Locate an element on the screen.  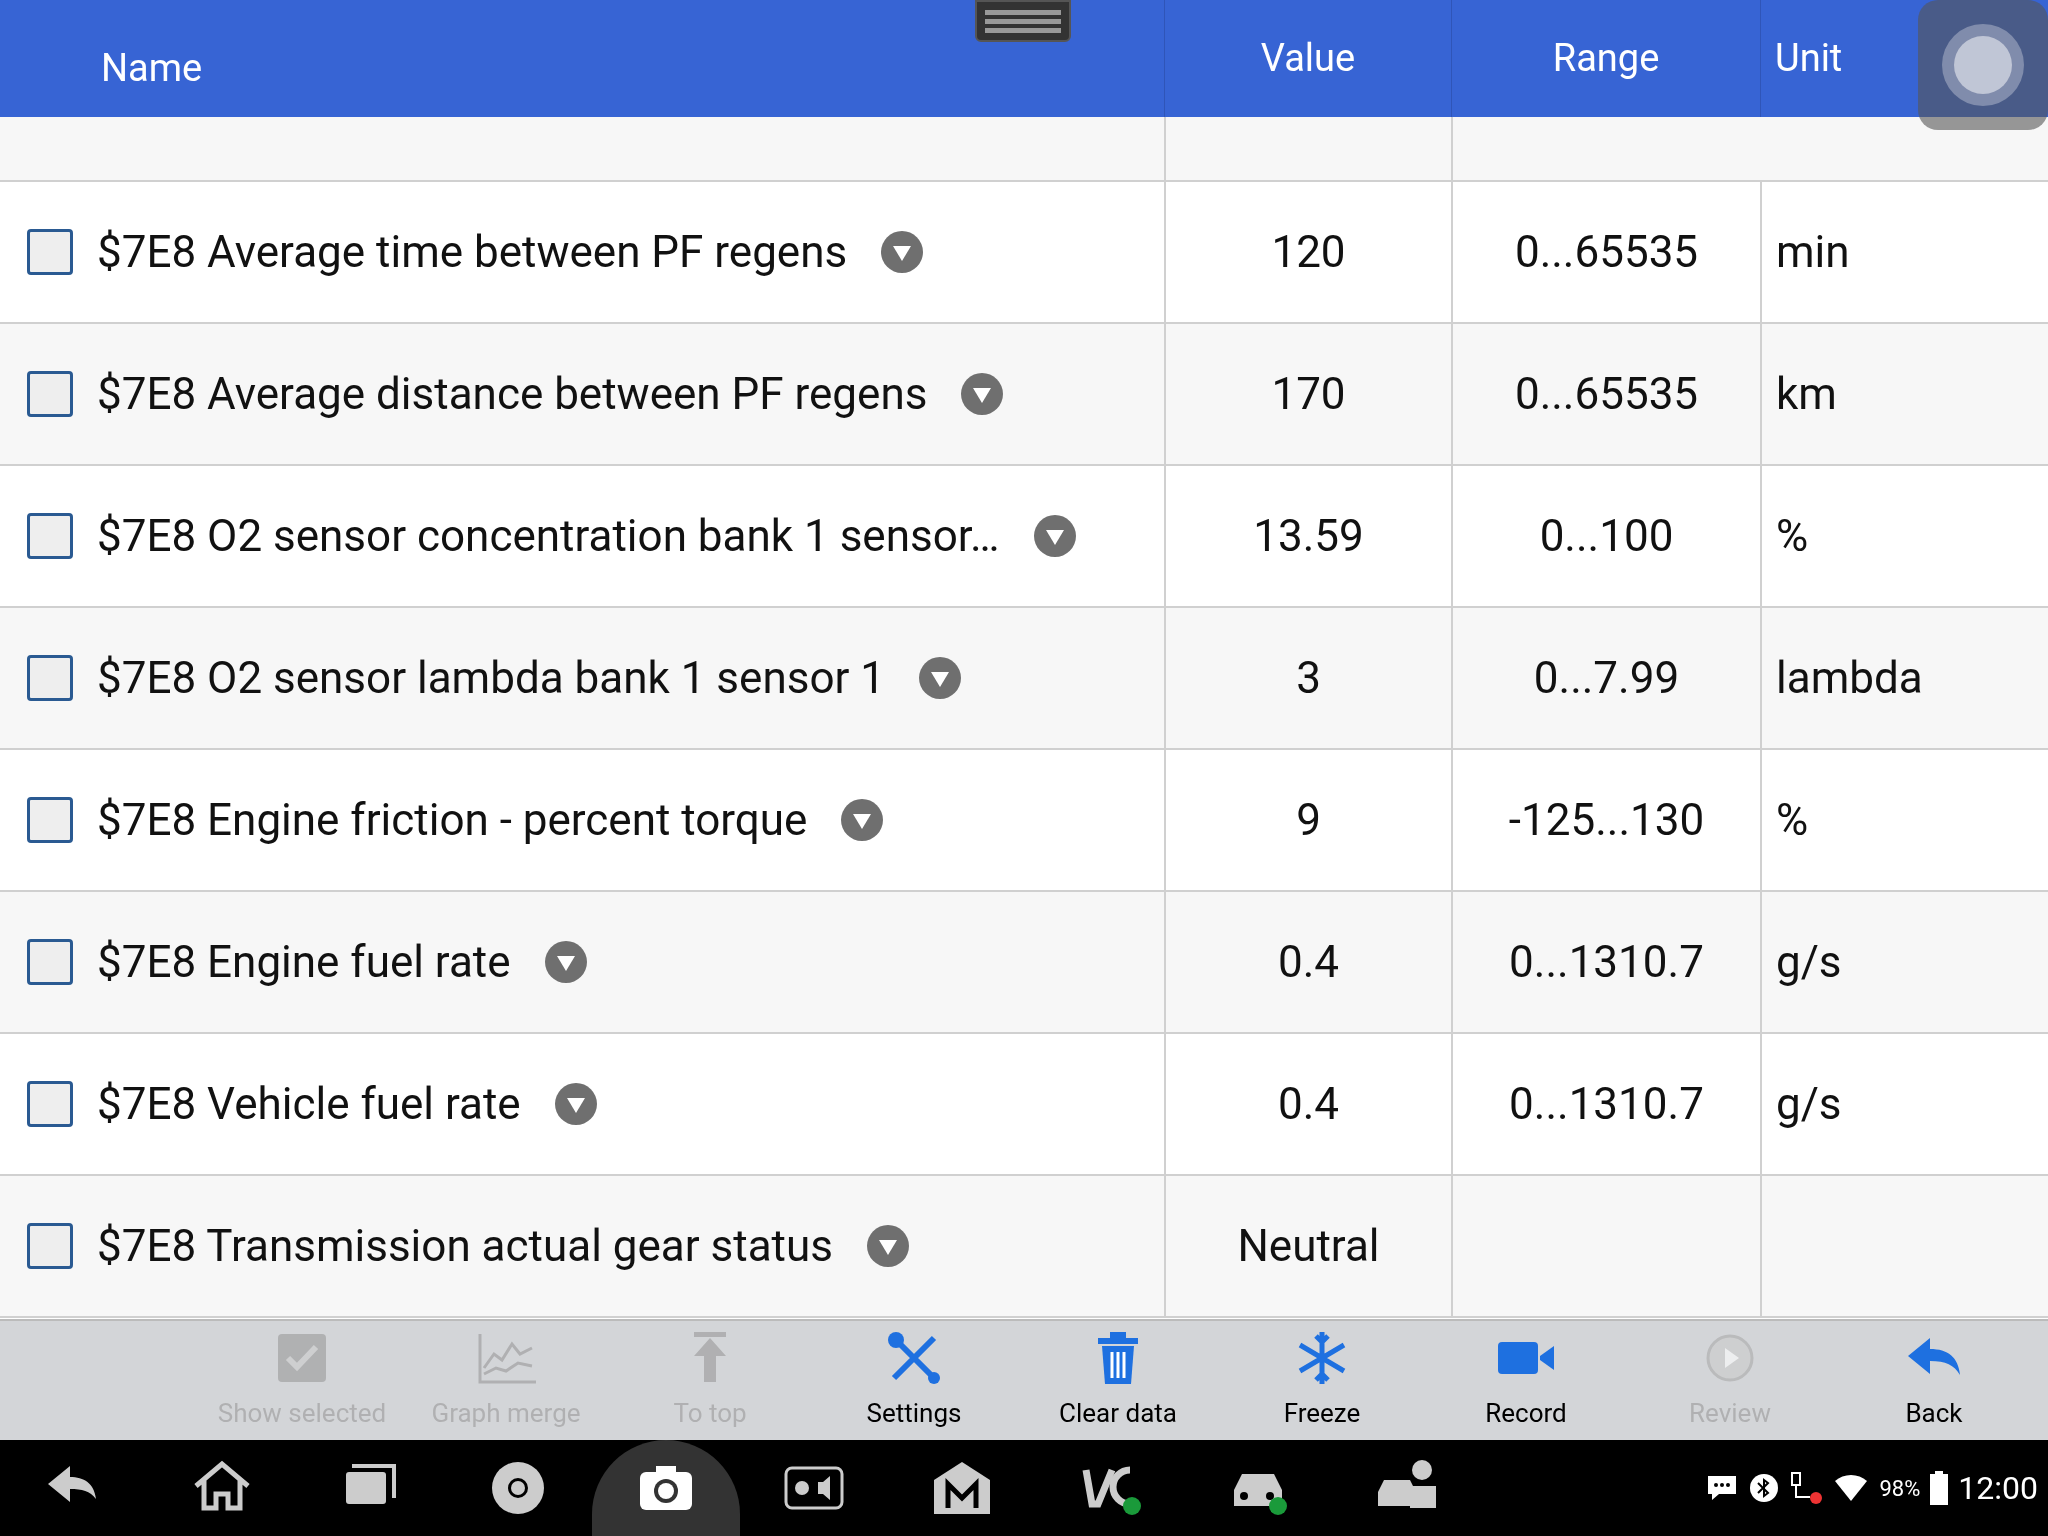
table-row: $7E8 Average time between PF regens 120 0...65535 min is located at coordinates (1024, 253).